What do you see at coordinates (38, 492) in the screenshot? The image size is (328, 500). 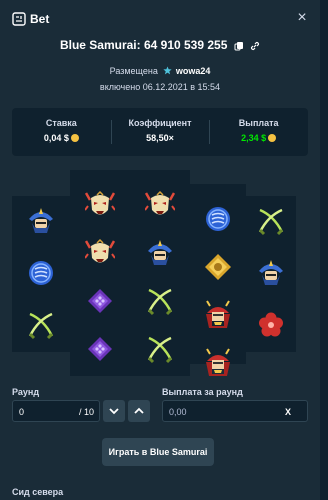 I see `server-seed-label: Сид севера` at bounding box center [38, 492].